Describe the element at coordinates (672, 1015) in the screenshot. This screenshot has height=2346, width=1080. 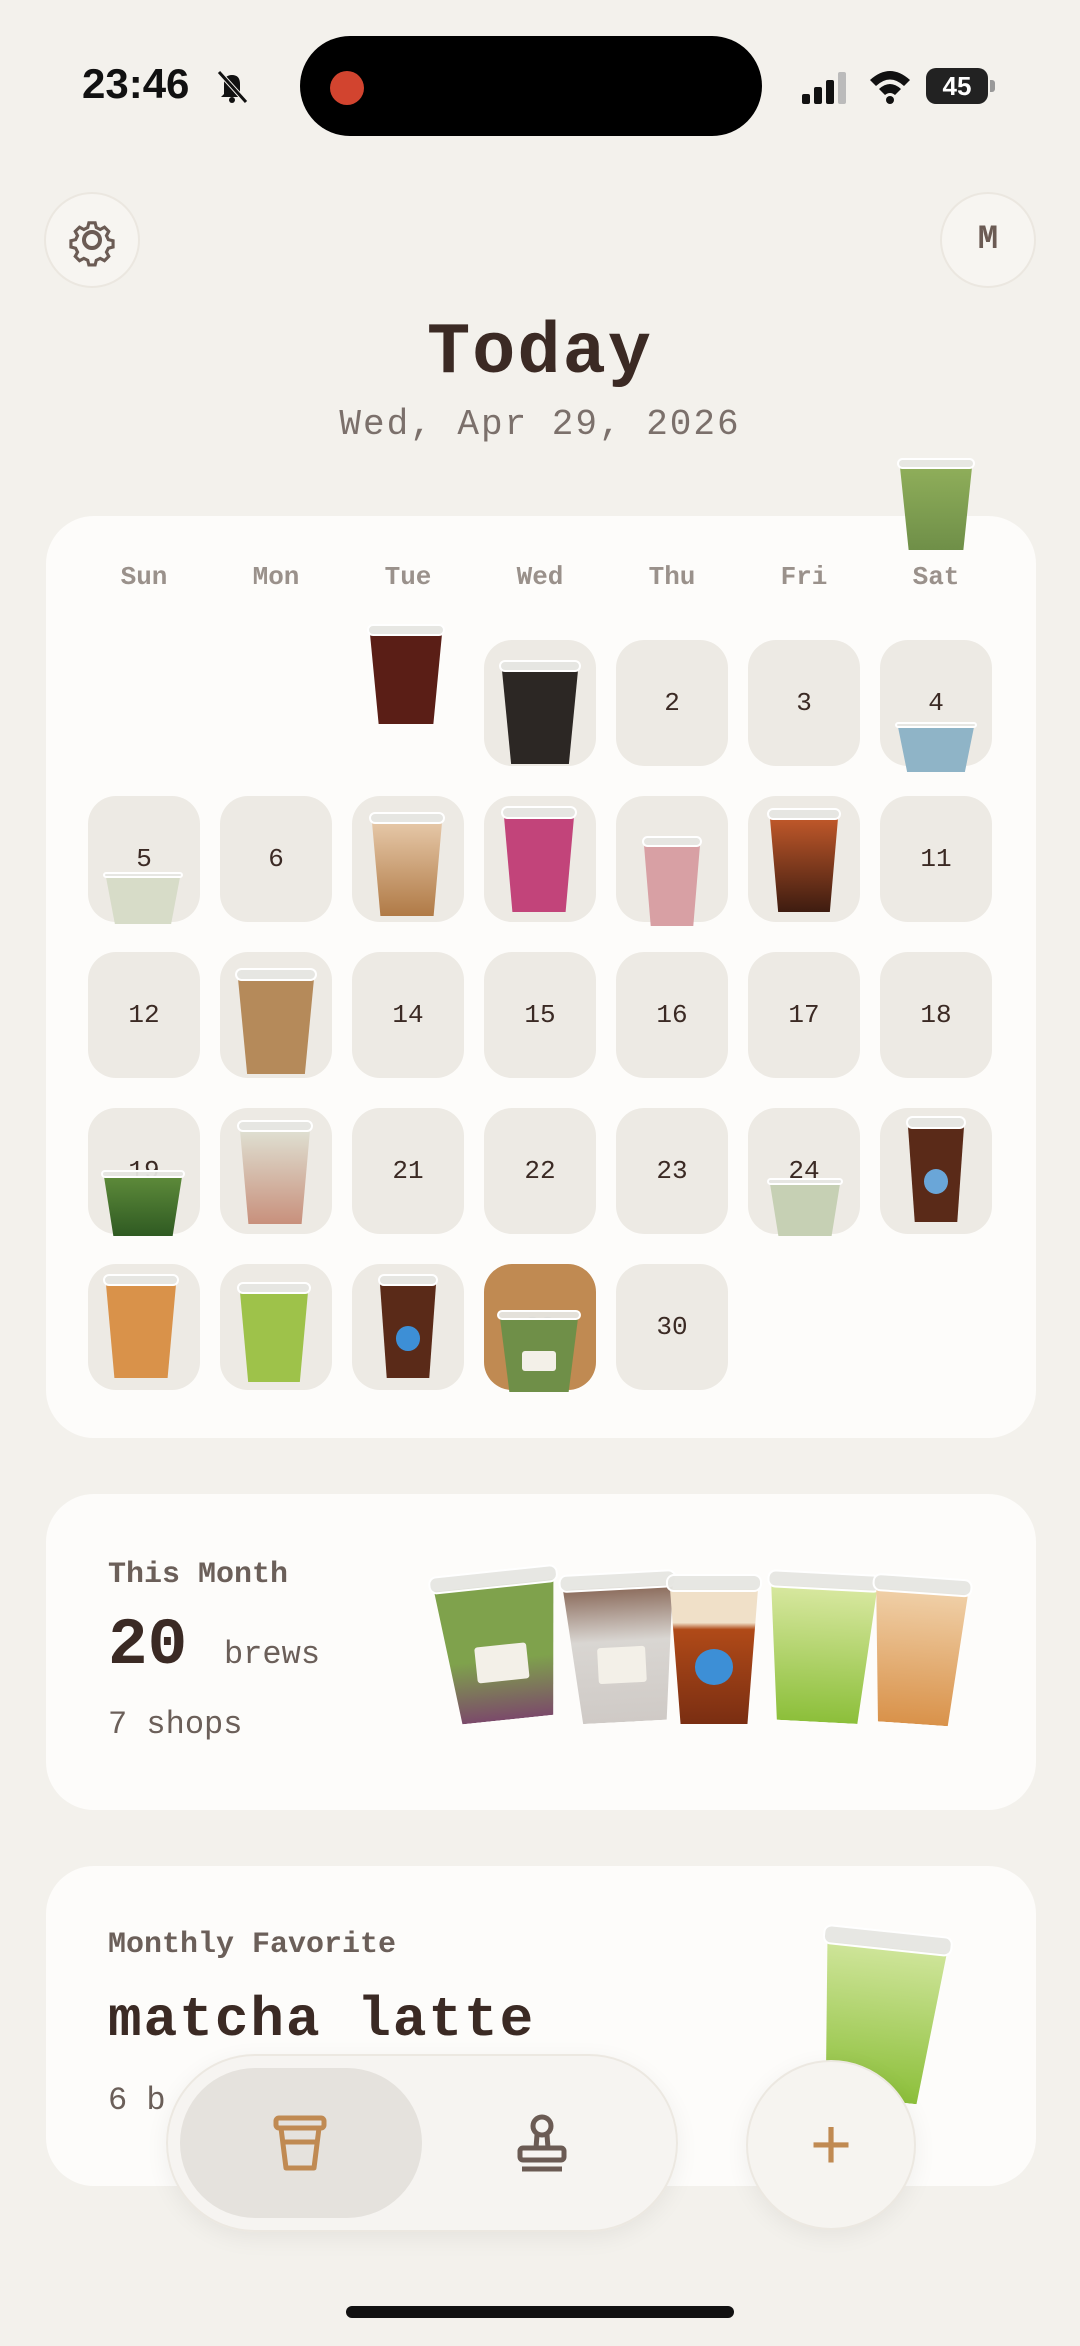
I see `calendar-day: 16` at that location.